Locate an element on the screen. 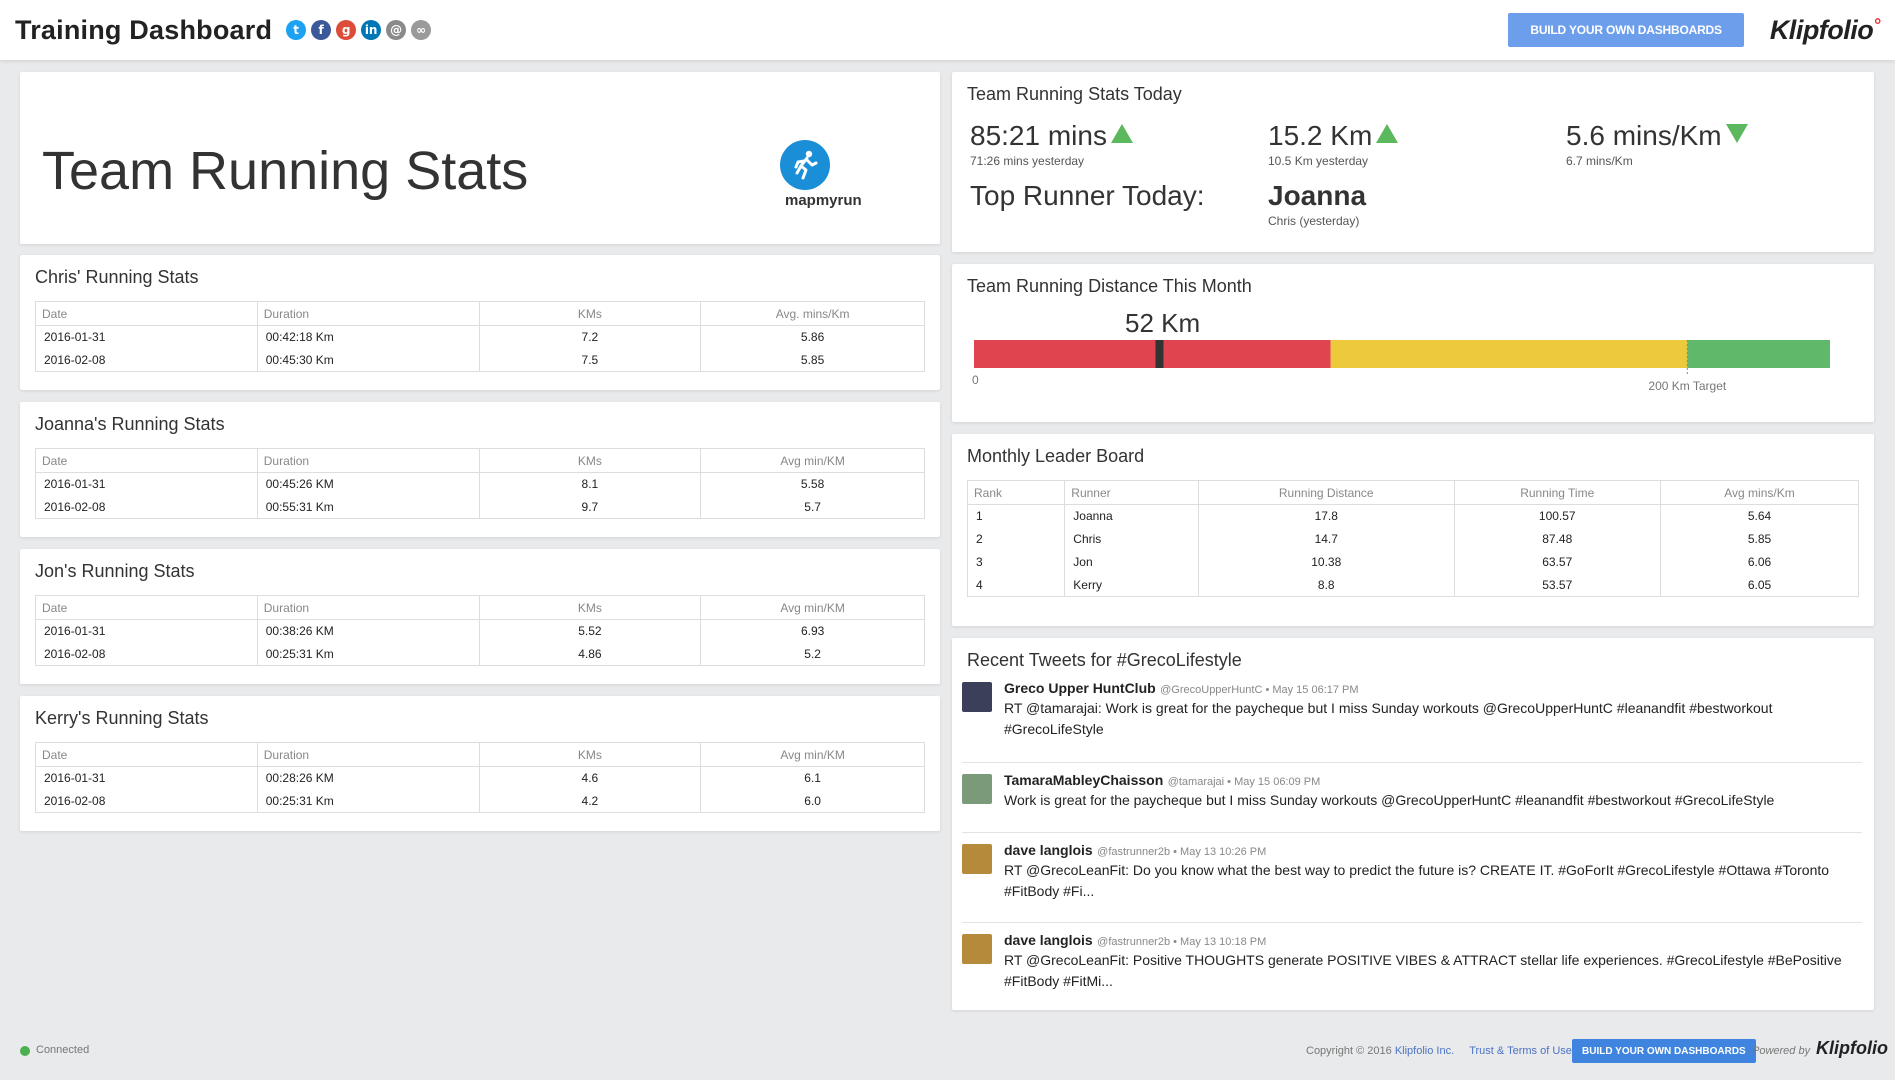  target-label: 200 Km Target is located at coordinates (1687, 386).